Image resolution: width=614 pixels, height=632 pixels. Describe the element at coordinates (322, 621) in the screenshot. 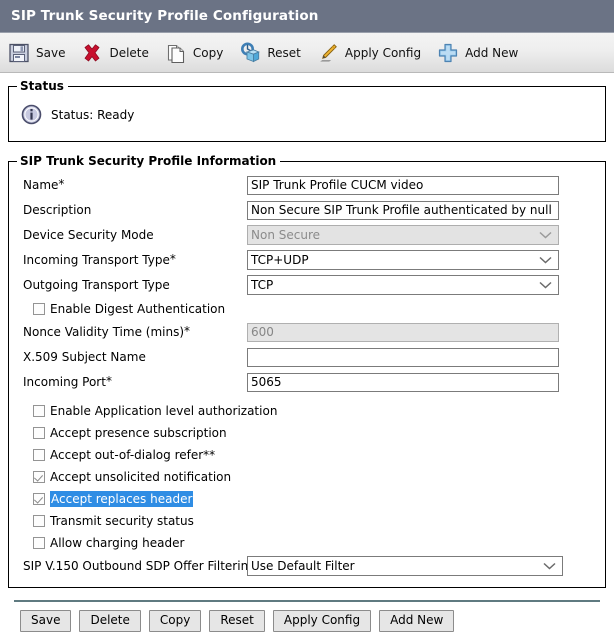

I see `apply-config-button: Apply Config` at that location.